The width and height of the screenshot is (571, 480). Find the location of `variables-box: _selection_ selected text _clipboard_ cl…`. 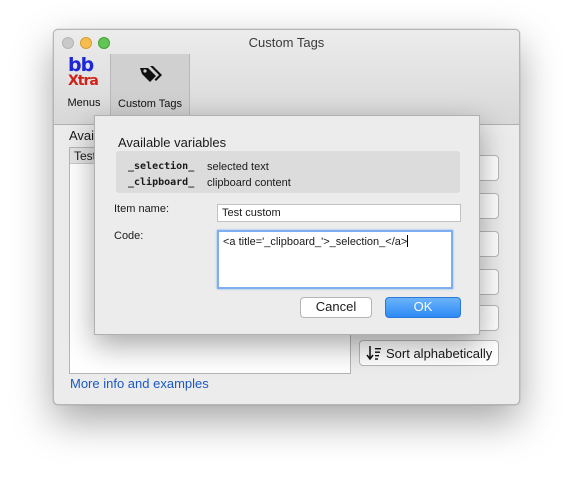

variables-box: _selection_ selected text _clipboard_ cl… is located at coordinates (288, 172).